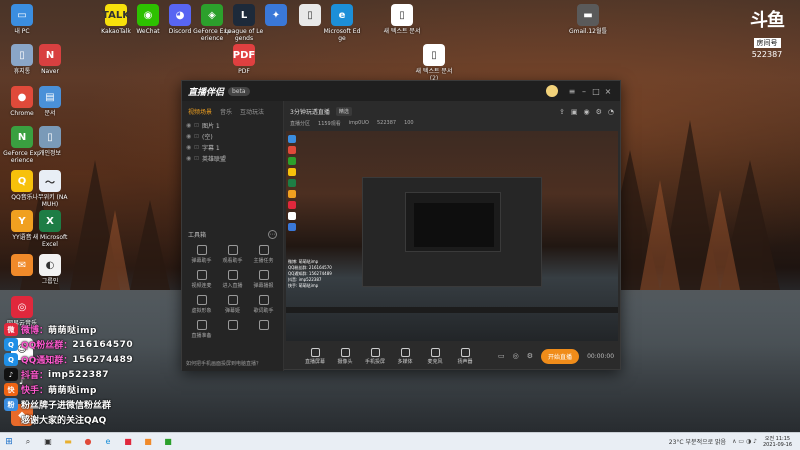  I want to click on desktop-app-icon: ◎, so click(22, 307).